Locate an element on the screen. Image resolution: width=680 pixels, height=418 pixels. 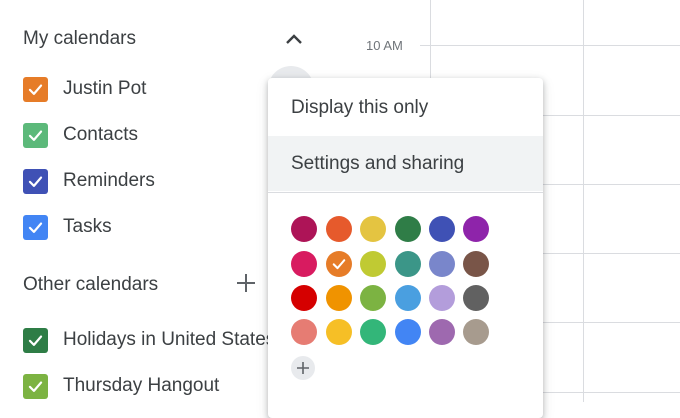
calendar-item: Justin Pot is located at coordinates (84, 89).